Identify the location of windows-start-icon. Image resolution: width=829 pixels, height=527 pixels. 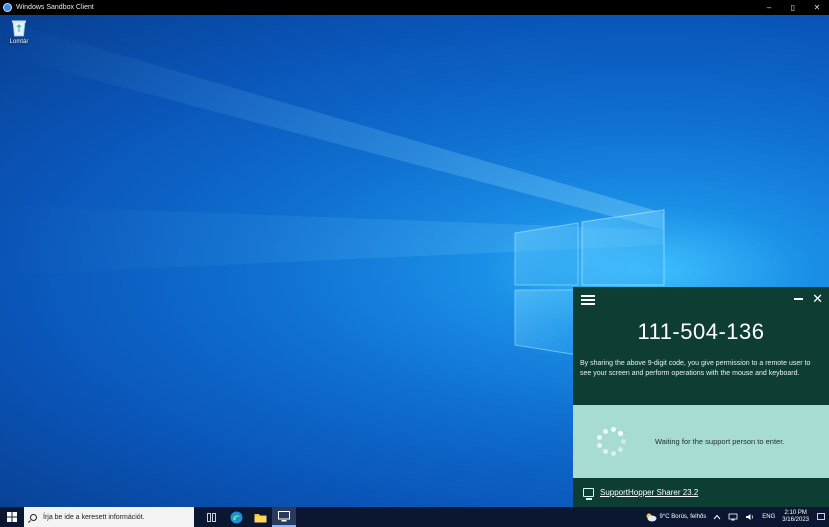
(12, 517).